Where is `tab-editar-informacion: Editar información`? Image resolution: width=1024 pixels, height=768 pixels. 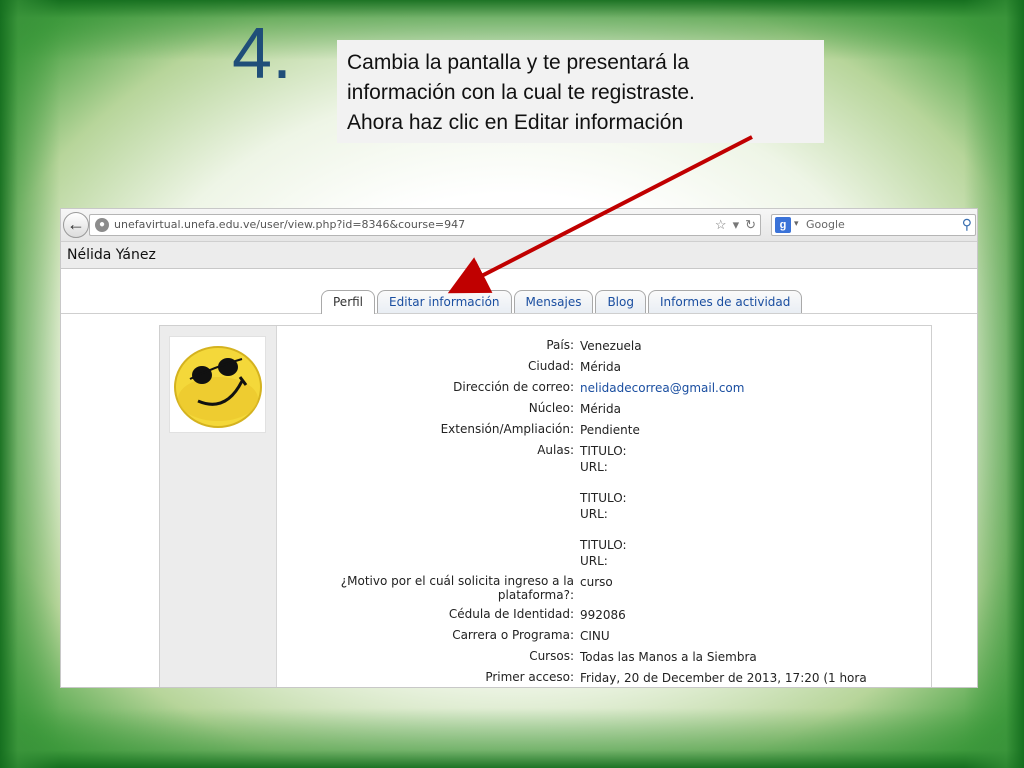 tab-editar-informacion: Editar información is located at coordinates (444, 301).